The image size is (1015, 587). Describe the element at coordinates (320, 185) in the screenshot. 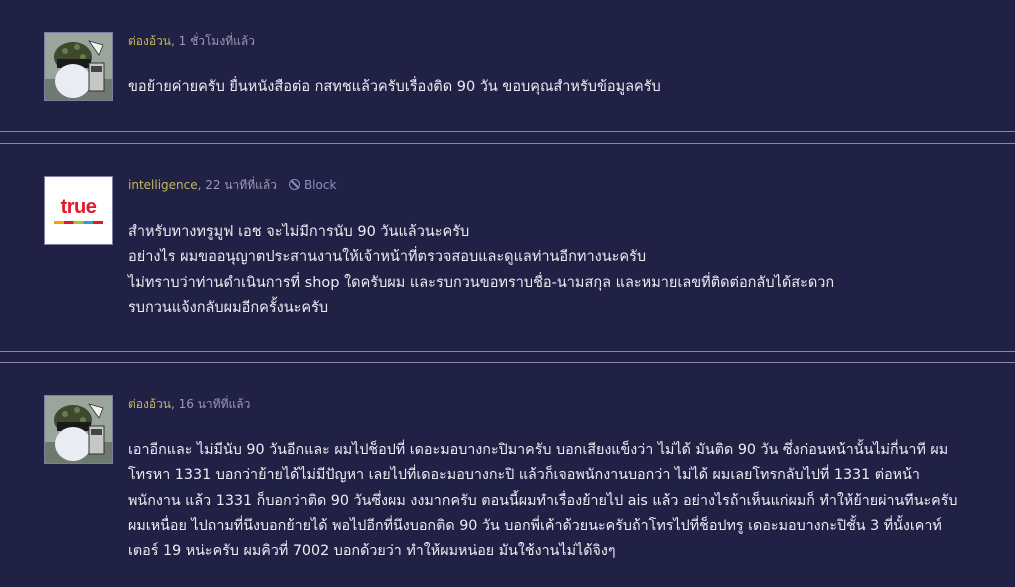

I see `block-label: Block` at that location.